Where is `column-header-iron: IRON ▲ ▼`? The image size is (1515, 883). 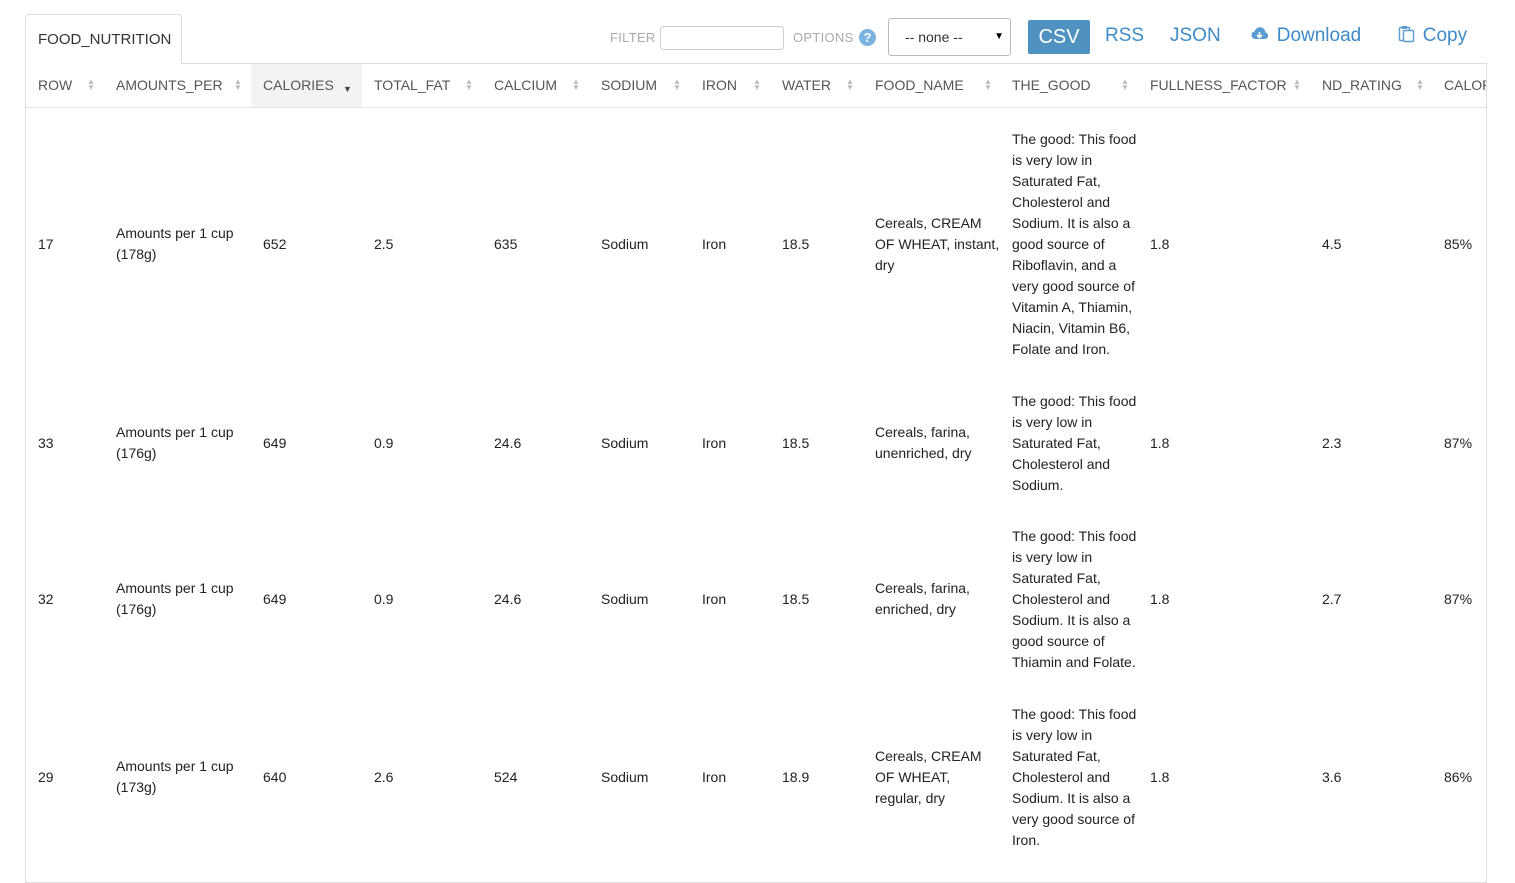 column-header-iron: IRON ▲ ▼ is located at coordinates (730, 86).